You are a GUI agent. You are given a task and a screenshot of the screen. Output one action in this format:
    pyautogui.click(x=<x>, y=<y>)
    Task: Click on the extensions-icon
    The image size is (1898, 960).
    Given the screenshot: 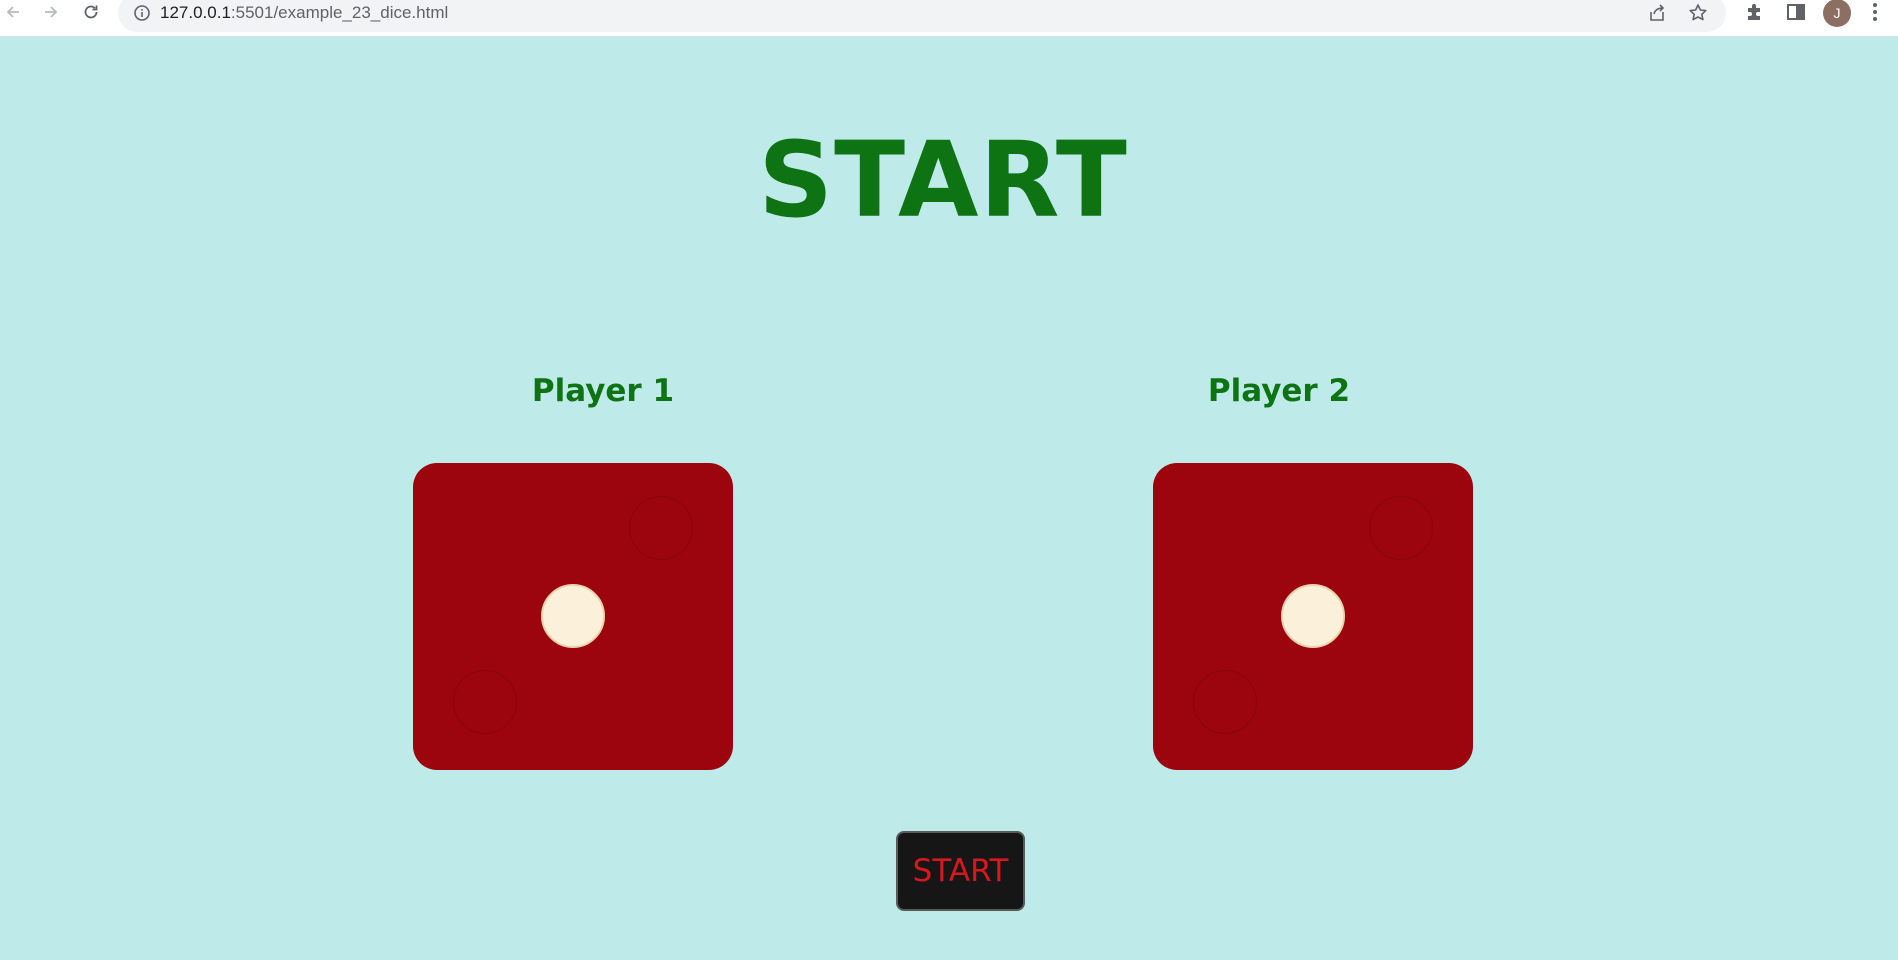 What is the action you would take?
    pyautogui.click(x=1755, y=12)
    